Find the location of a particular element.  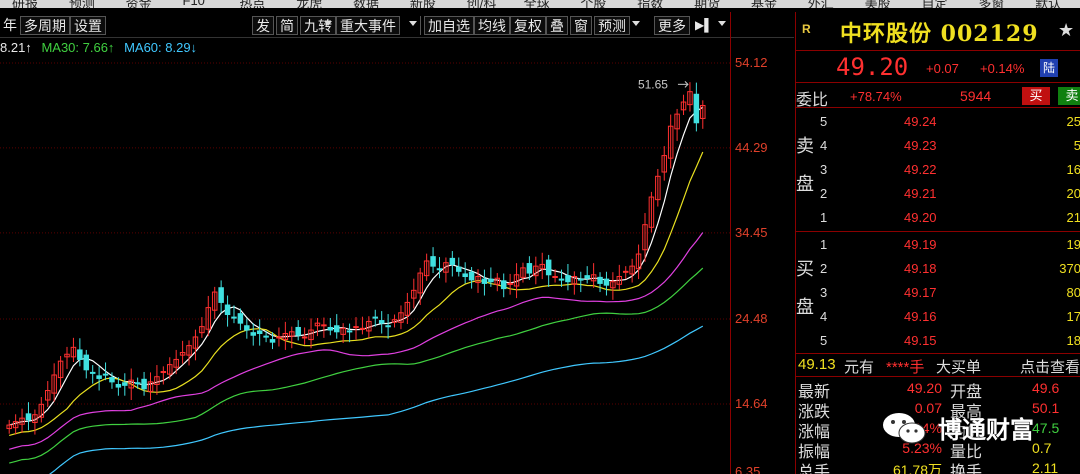

major-events-button: 重大事件 is located at coordinates (368, 25).